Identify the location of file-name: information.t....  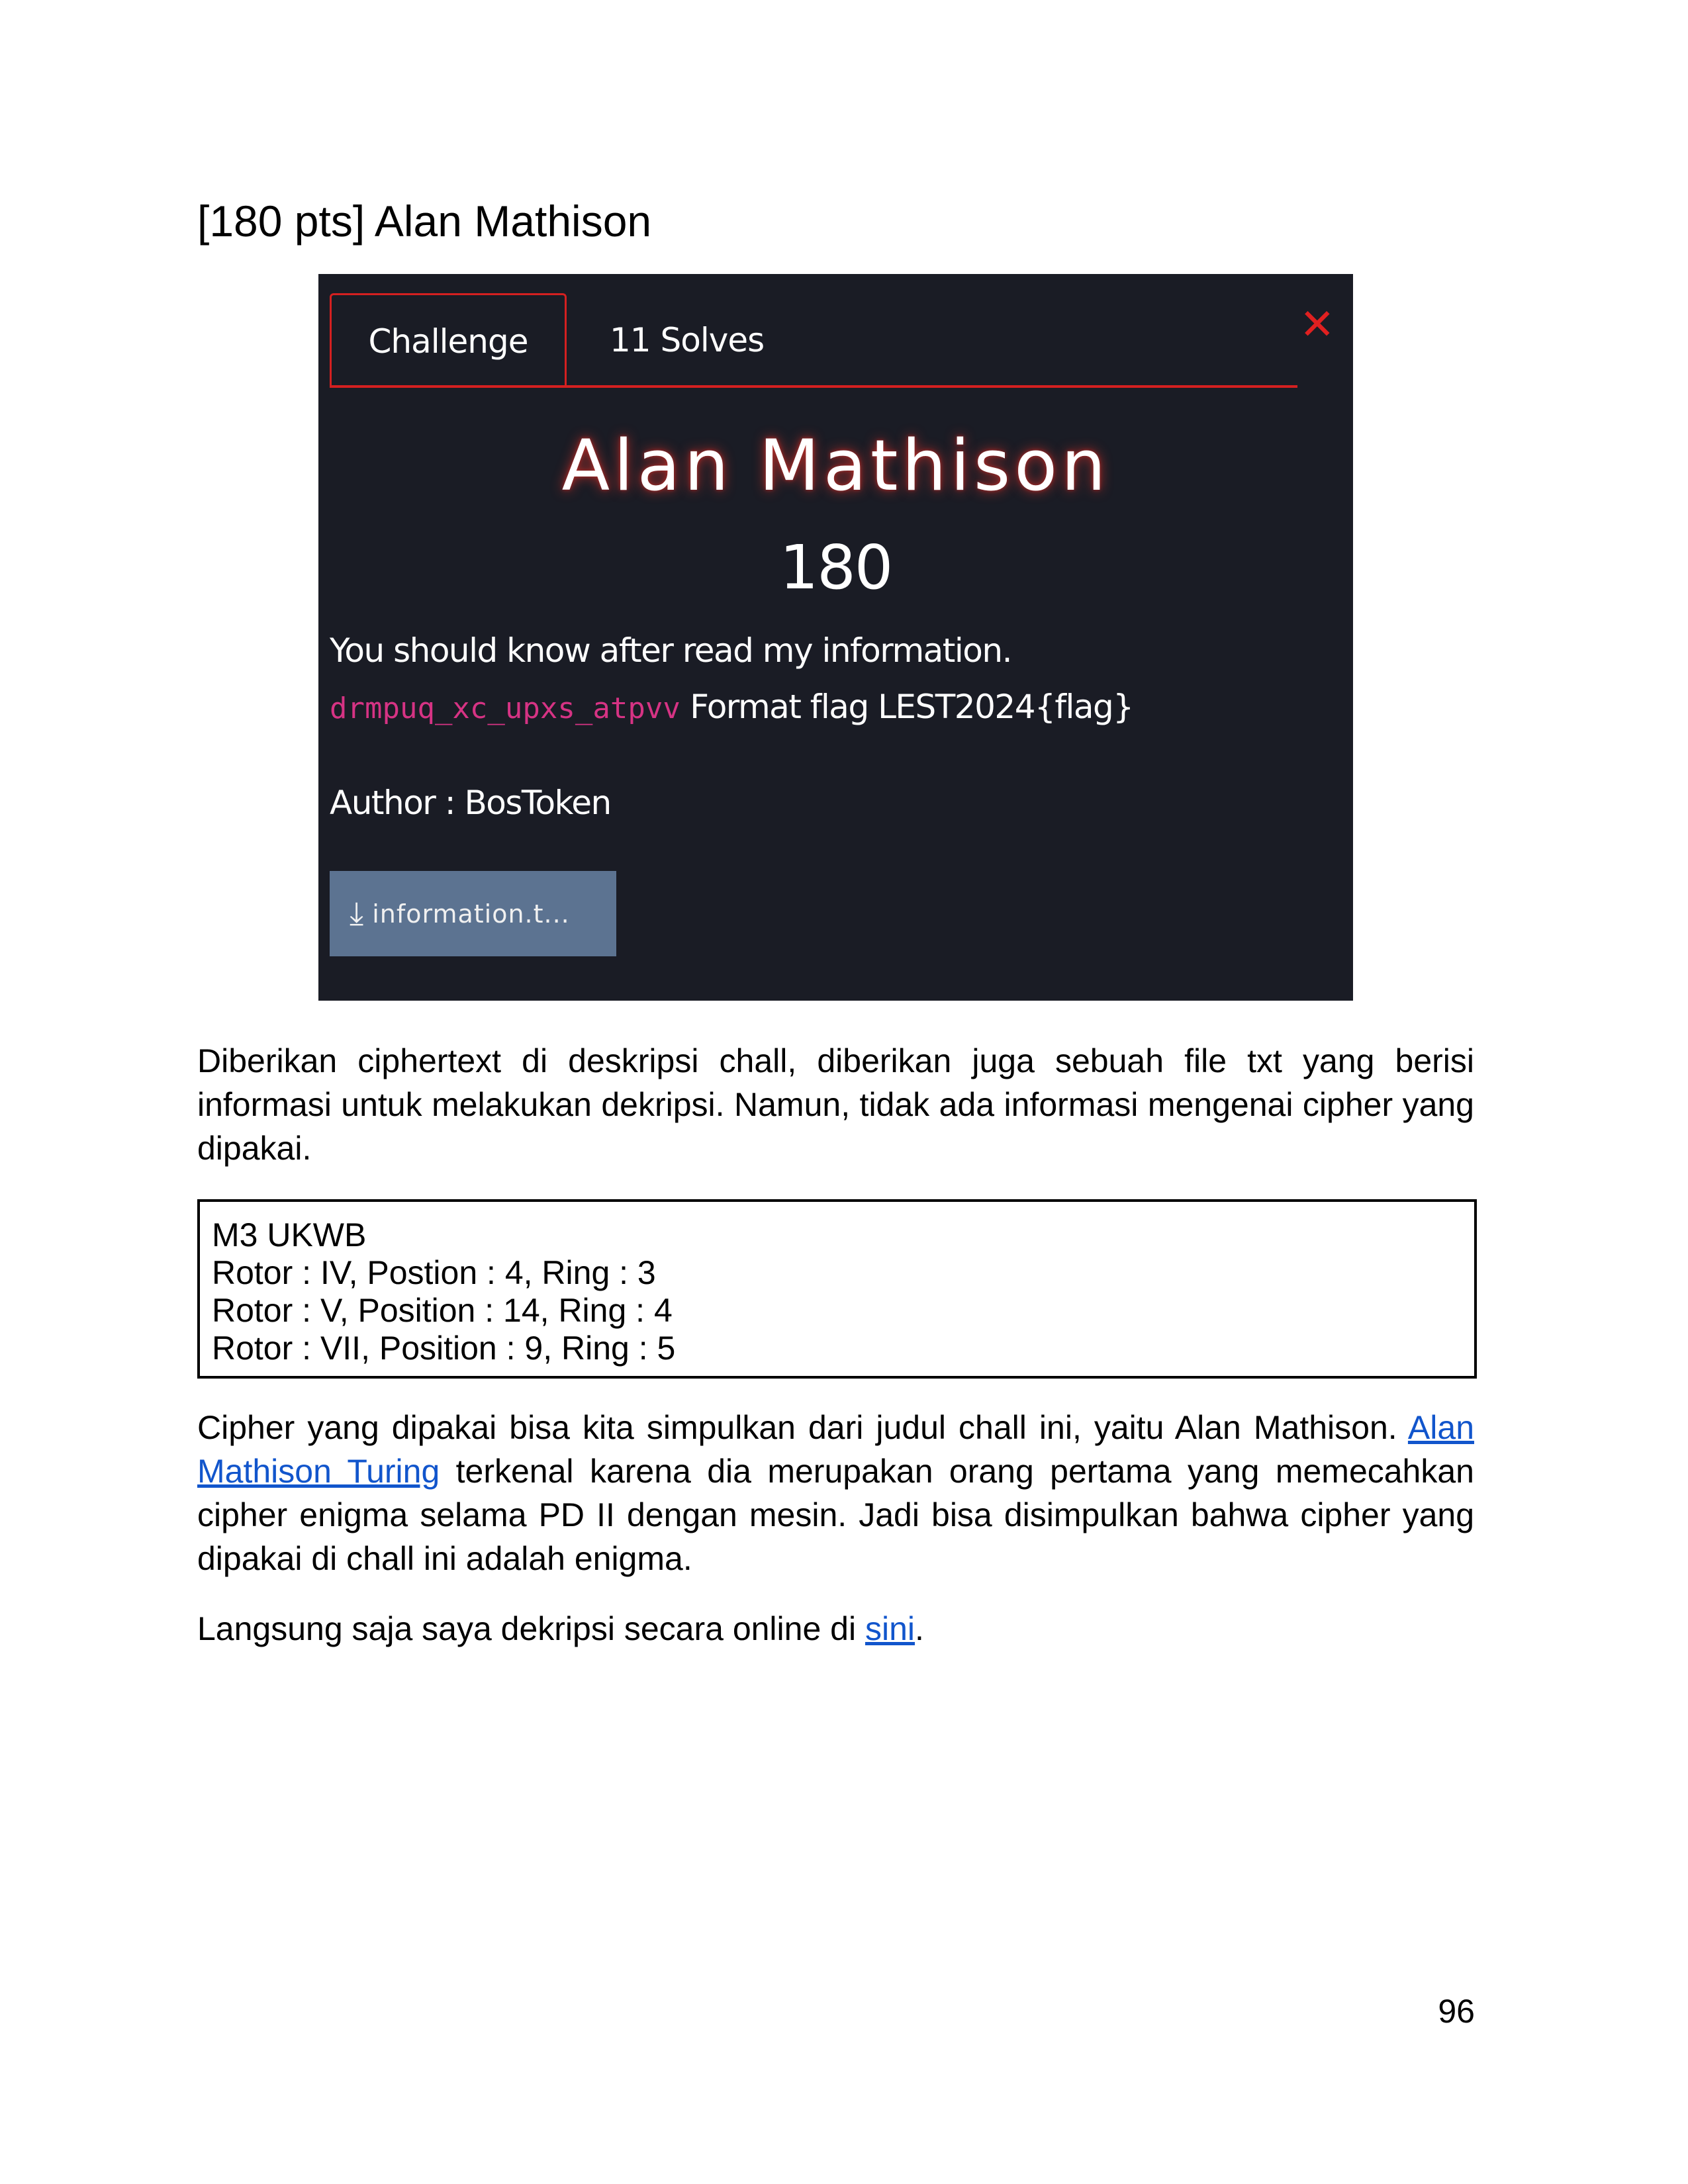
(471, 914).